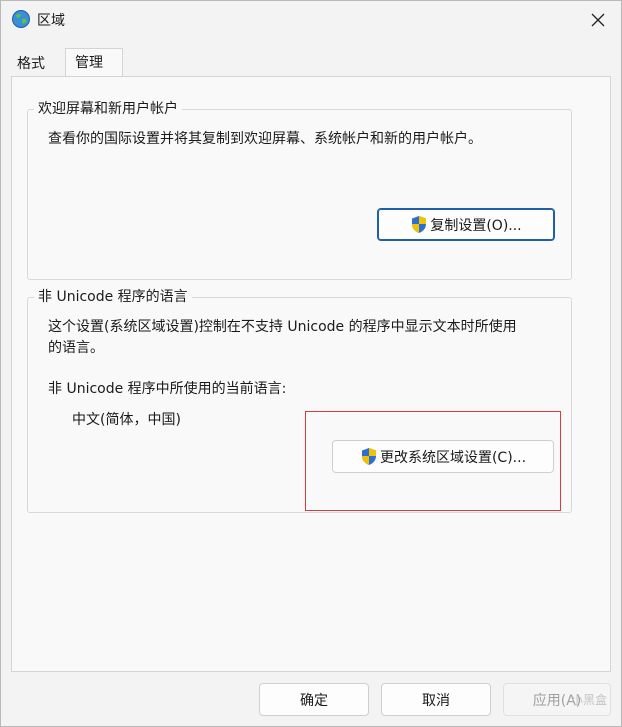  What do you see at coordinates (588, 700) in the screenshot?
I see `watermark: 小黑盒` at bounding box center [588, 700].